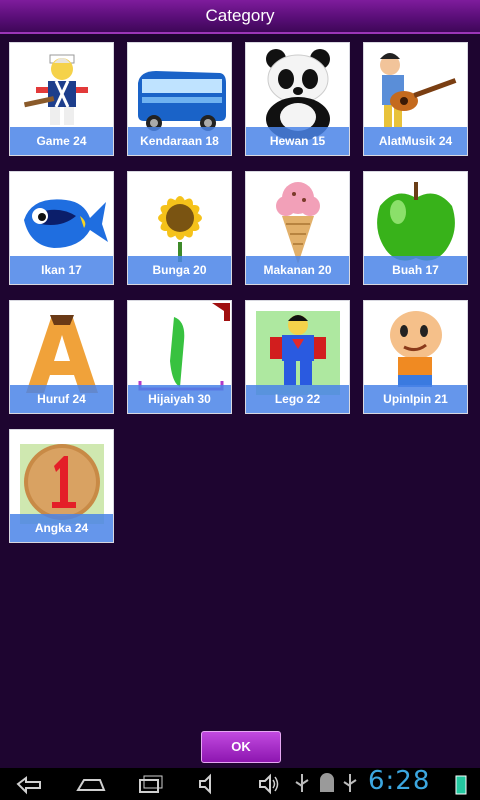  Describe the element at coordinates (415, 270) in the screenshot. I see `category-label: Buah 17` at that location.